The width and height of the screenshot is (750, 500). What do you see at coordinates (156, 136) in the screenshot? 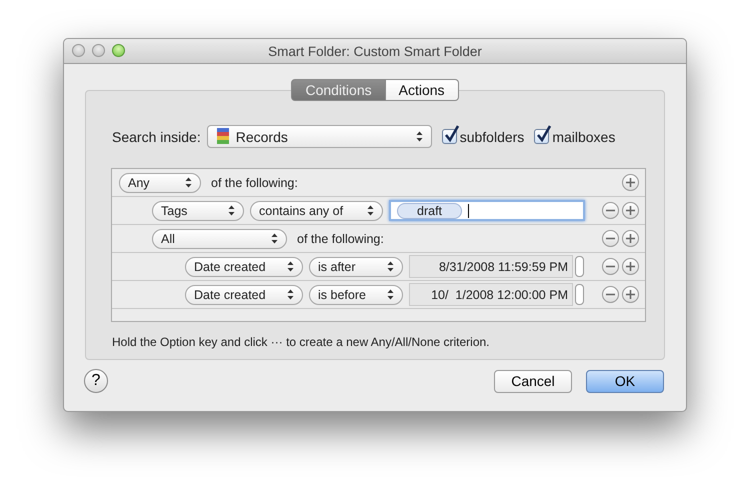
I see `search-inside-label: Search inside:` at bounding box center [156, 136].